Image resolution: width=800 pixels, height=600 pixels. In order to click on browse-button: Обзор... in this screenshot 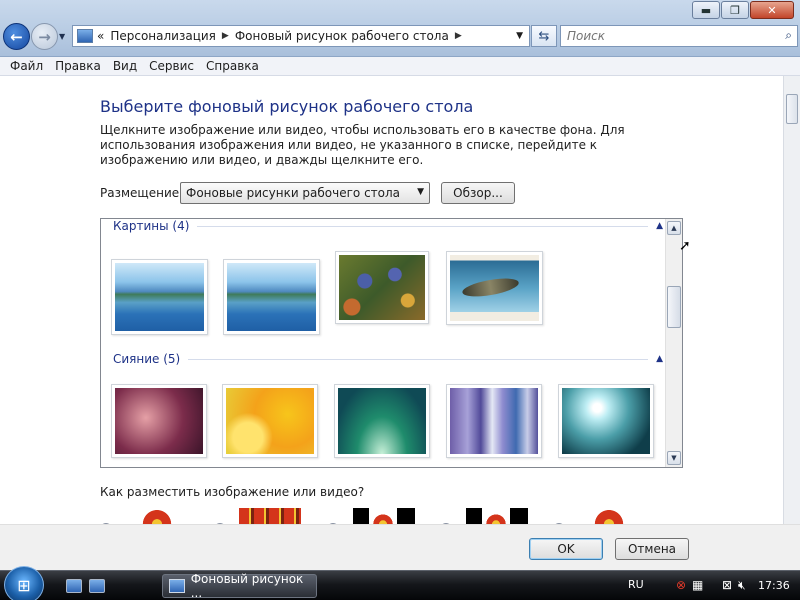, I will do `click(478, 193)`.